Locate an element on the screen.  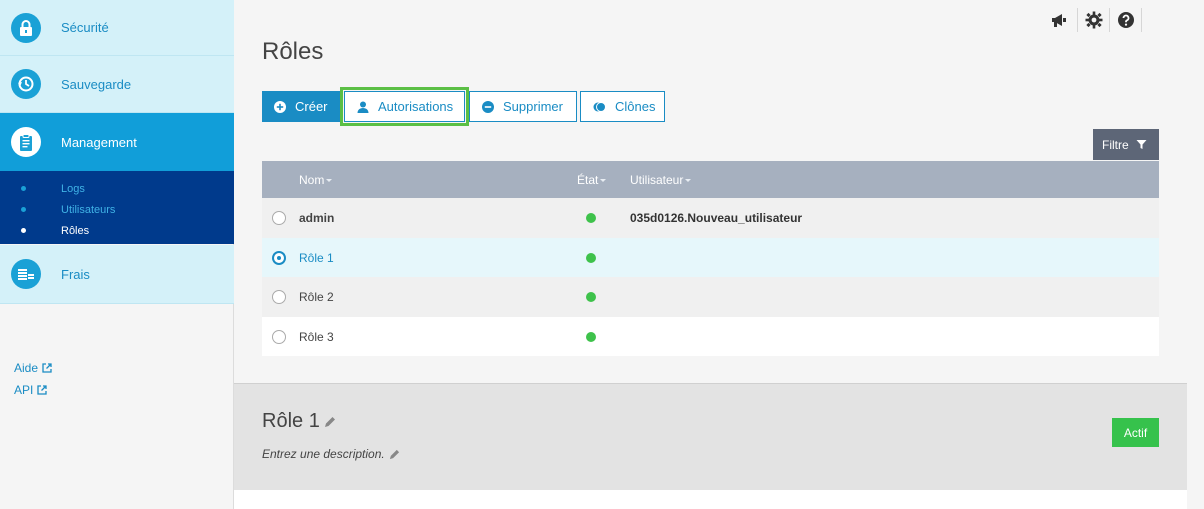
content-area is located at coordinates (710, 499).